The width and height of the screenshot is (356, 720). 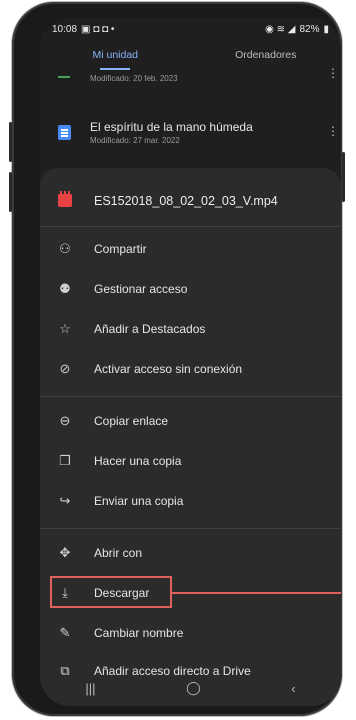 What do you see at coordinates (65, 29) in the screenshot?
I see `status-time: 10:08` at bounding box center [65, 29].